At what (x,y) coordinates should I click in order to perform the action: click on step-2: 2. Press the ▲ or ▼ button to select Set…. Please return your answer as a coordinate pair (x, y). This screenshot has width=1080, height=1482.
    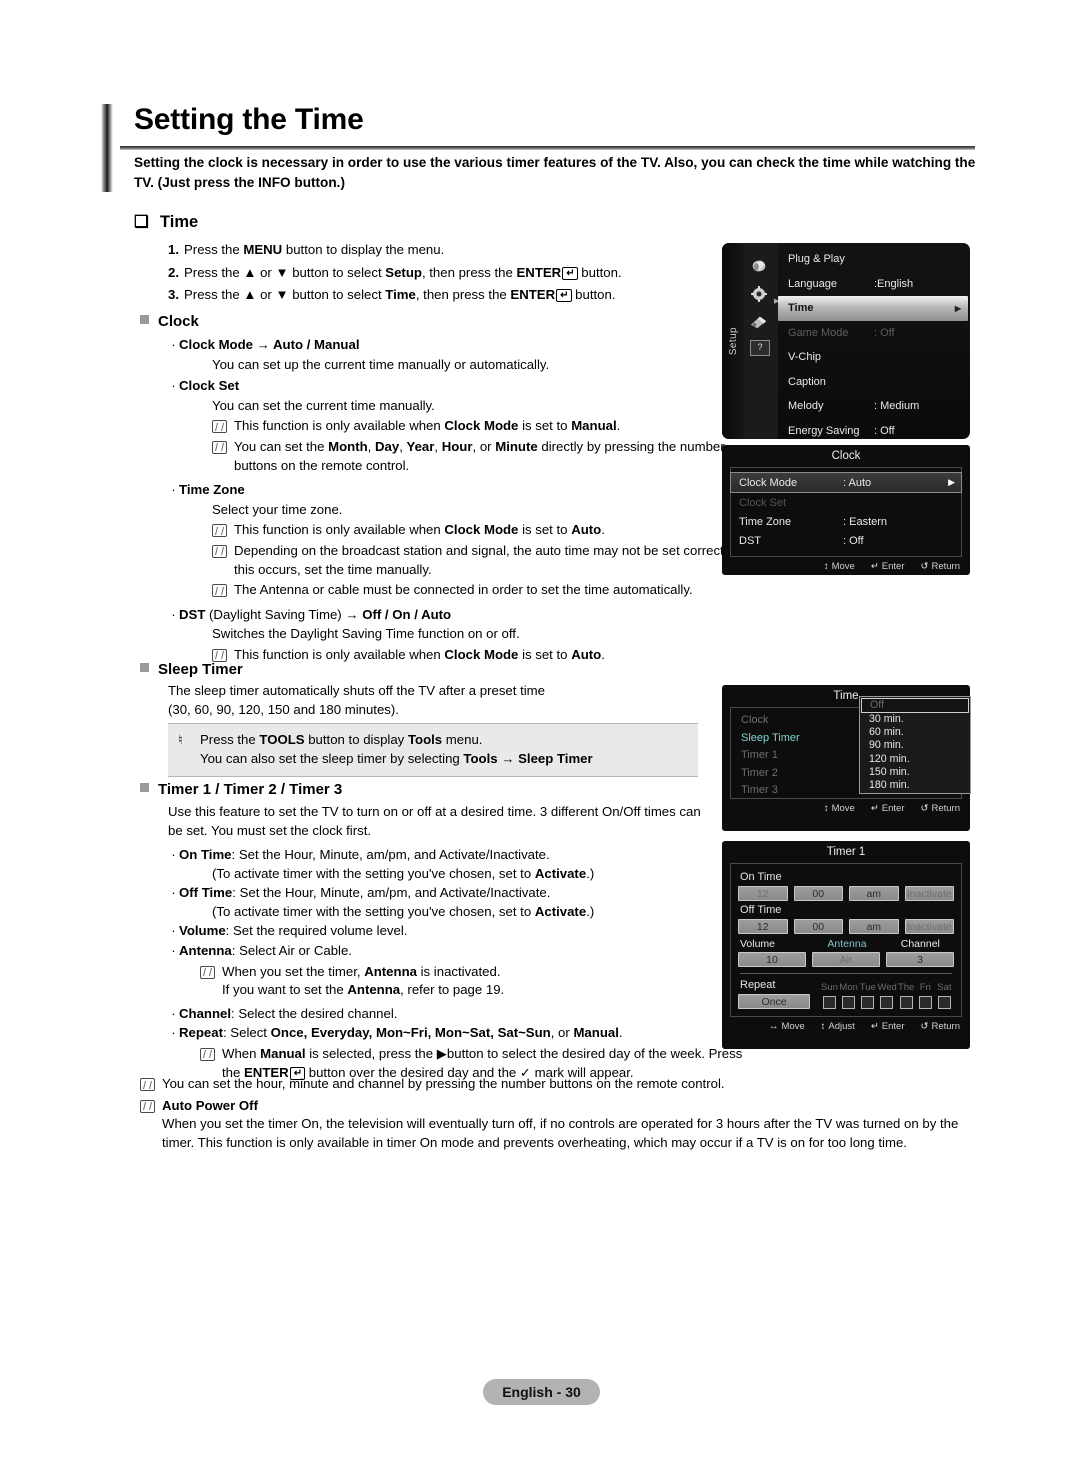
    Looking at the image, I should click on (458, 273).